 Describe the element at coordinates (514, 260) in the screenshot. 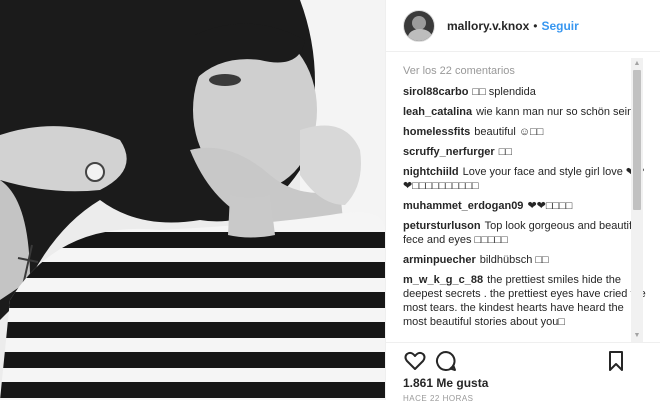

I see `comment-text: bildhübsch □□` at that location.